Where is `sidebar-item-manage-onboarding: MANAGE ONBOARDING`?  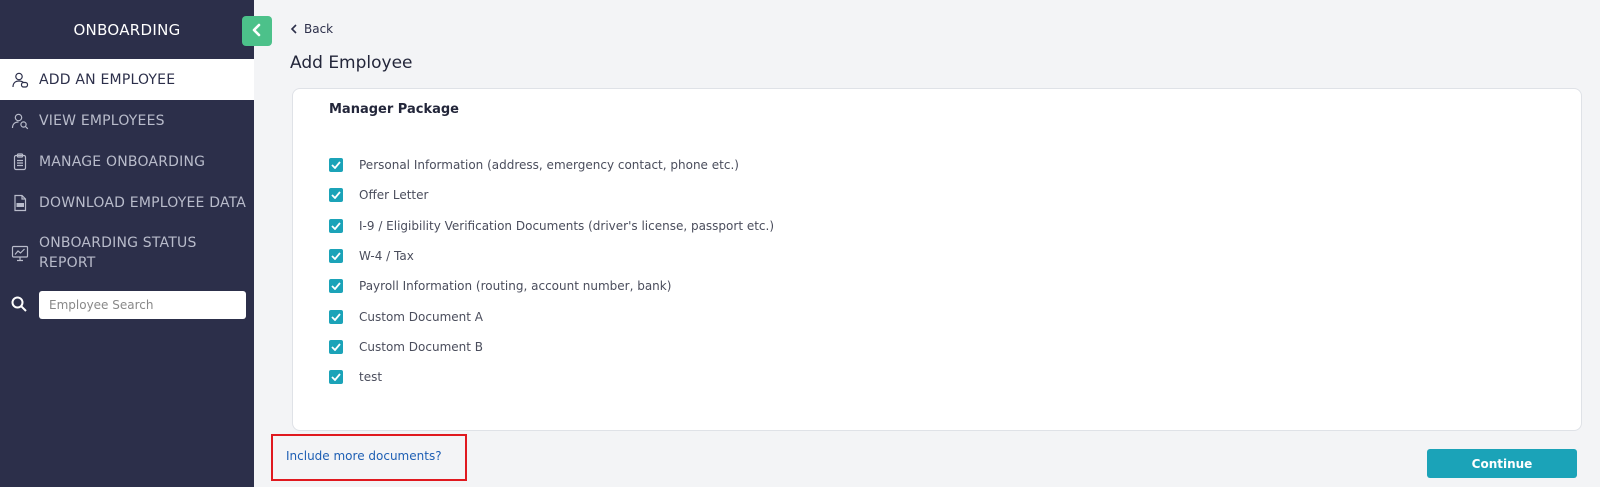
sidebar-item-manage-onboarding: MANAGE ONBOARDING is located at coordinates (127, 161).